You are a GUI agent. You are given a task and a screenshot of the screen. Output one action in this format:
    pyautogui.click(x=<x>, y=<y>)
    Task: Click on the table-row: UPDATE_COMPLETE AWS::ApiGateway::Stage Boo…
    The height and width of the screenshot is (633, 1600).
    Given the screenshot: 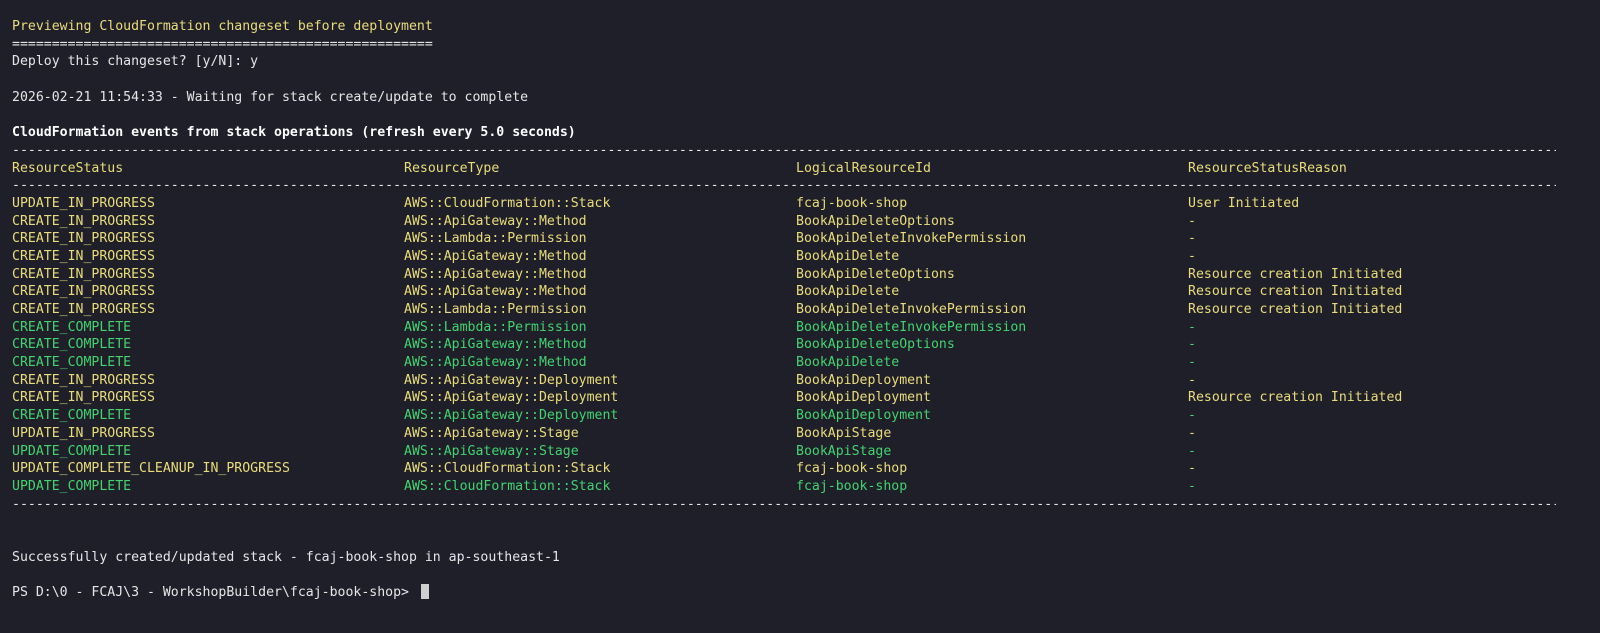 What is the action you would take?
    pyautogui.click(x=800, y=452)
    